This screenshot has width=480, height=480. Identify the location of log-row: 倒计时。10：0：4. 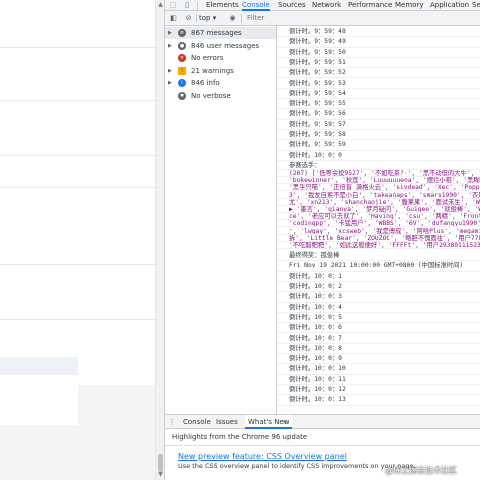
(378, 308).